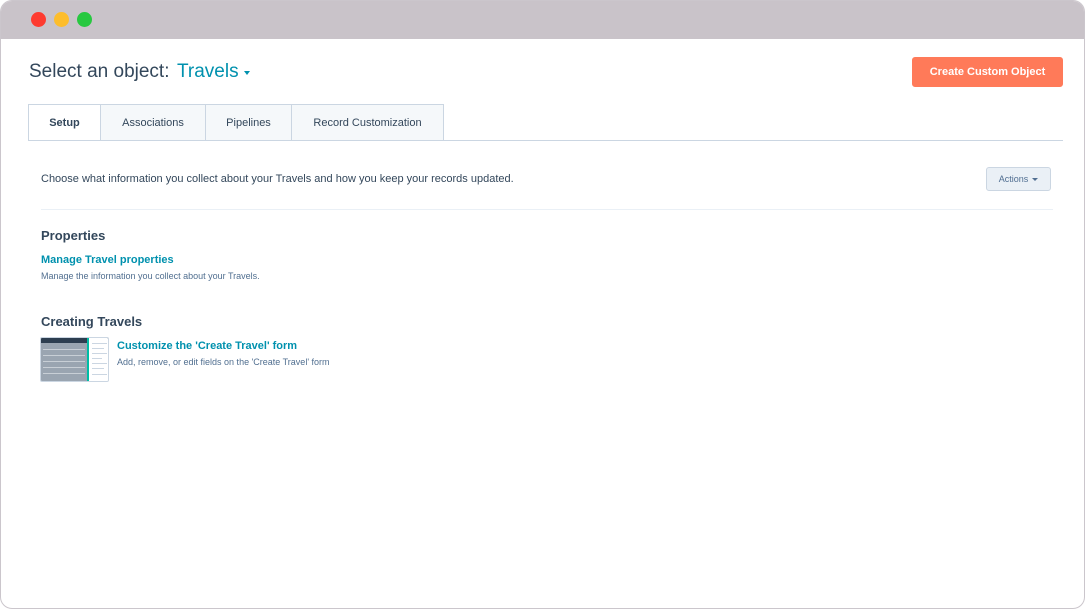 Image resolution: width=1085 pixels, height=609 pixels. I want to click on properties-heading: Properties, so click(73, 235).